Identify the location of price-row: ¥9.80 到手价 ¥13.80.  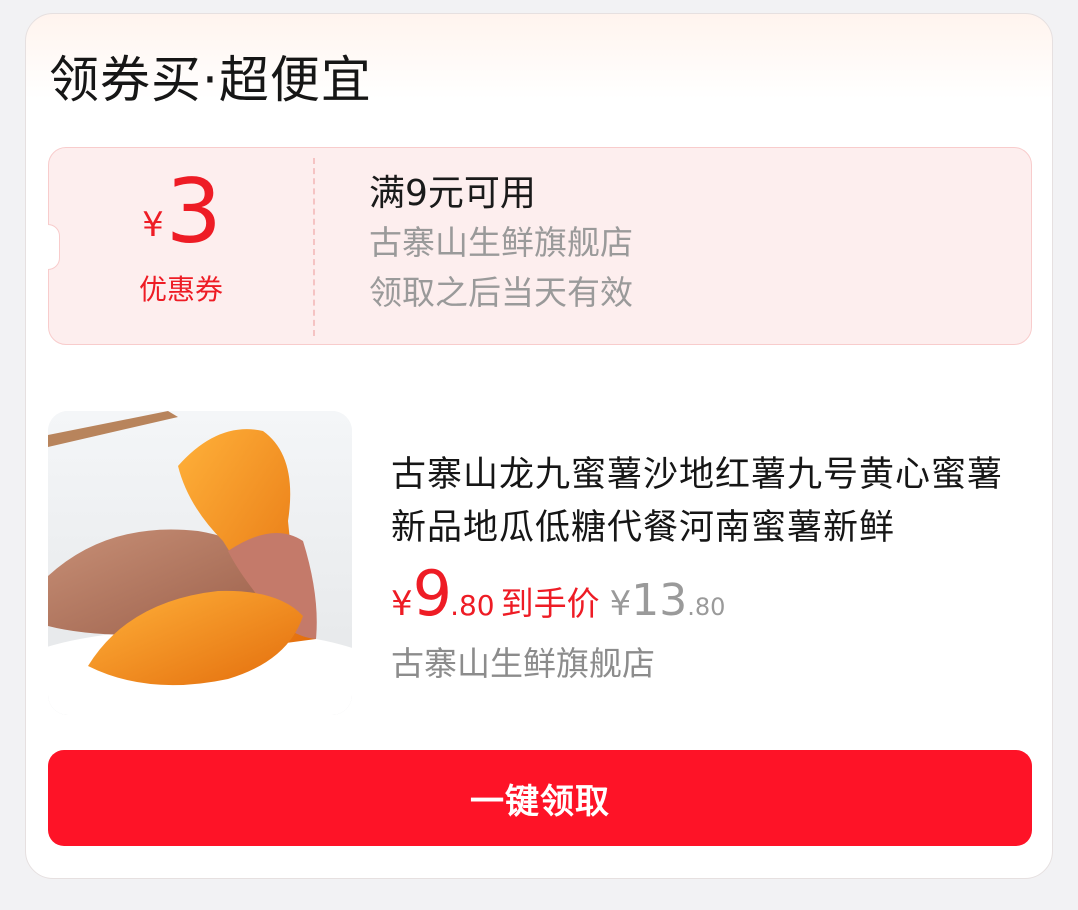
(711, 594).